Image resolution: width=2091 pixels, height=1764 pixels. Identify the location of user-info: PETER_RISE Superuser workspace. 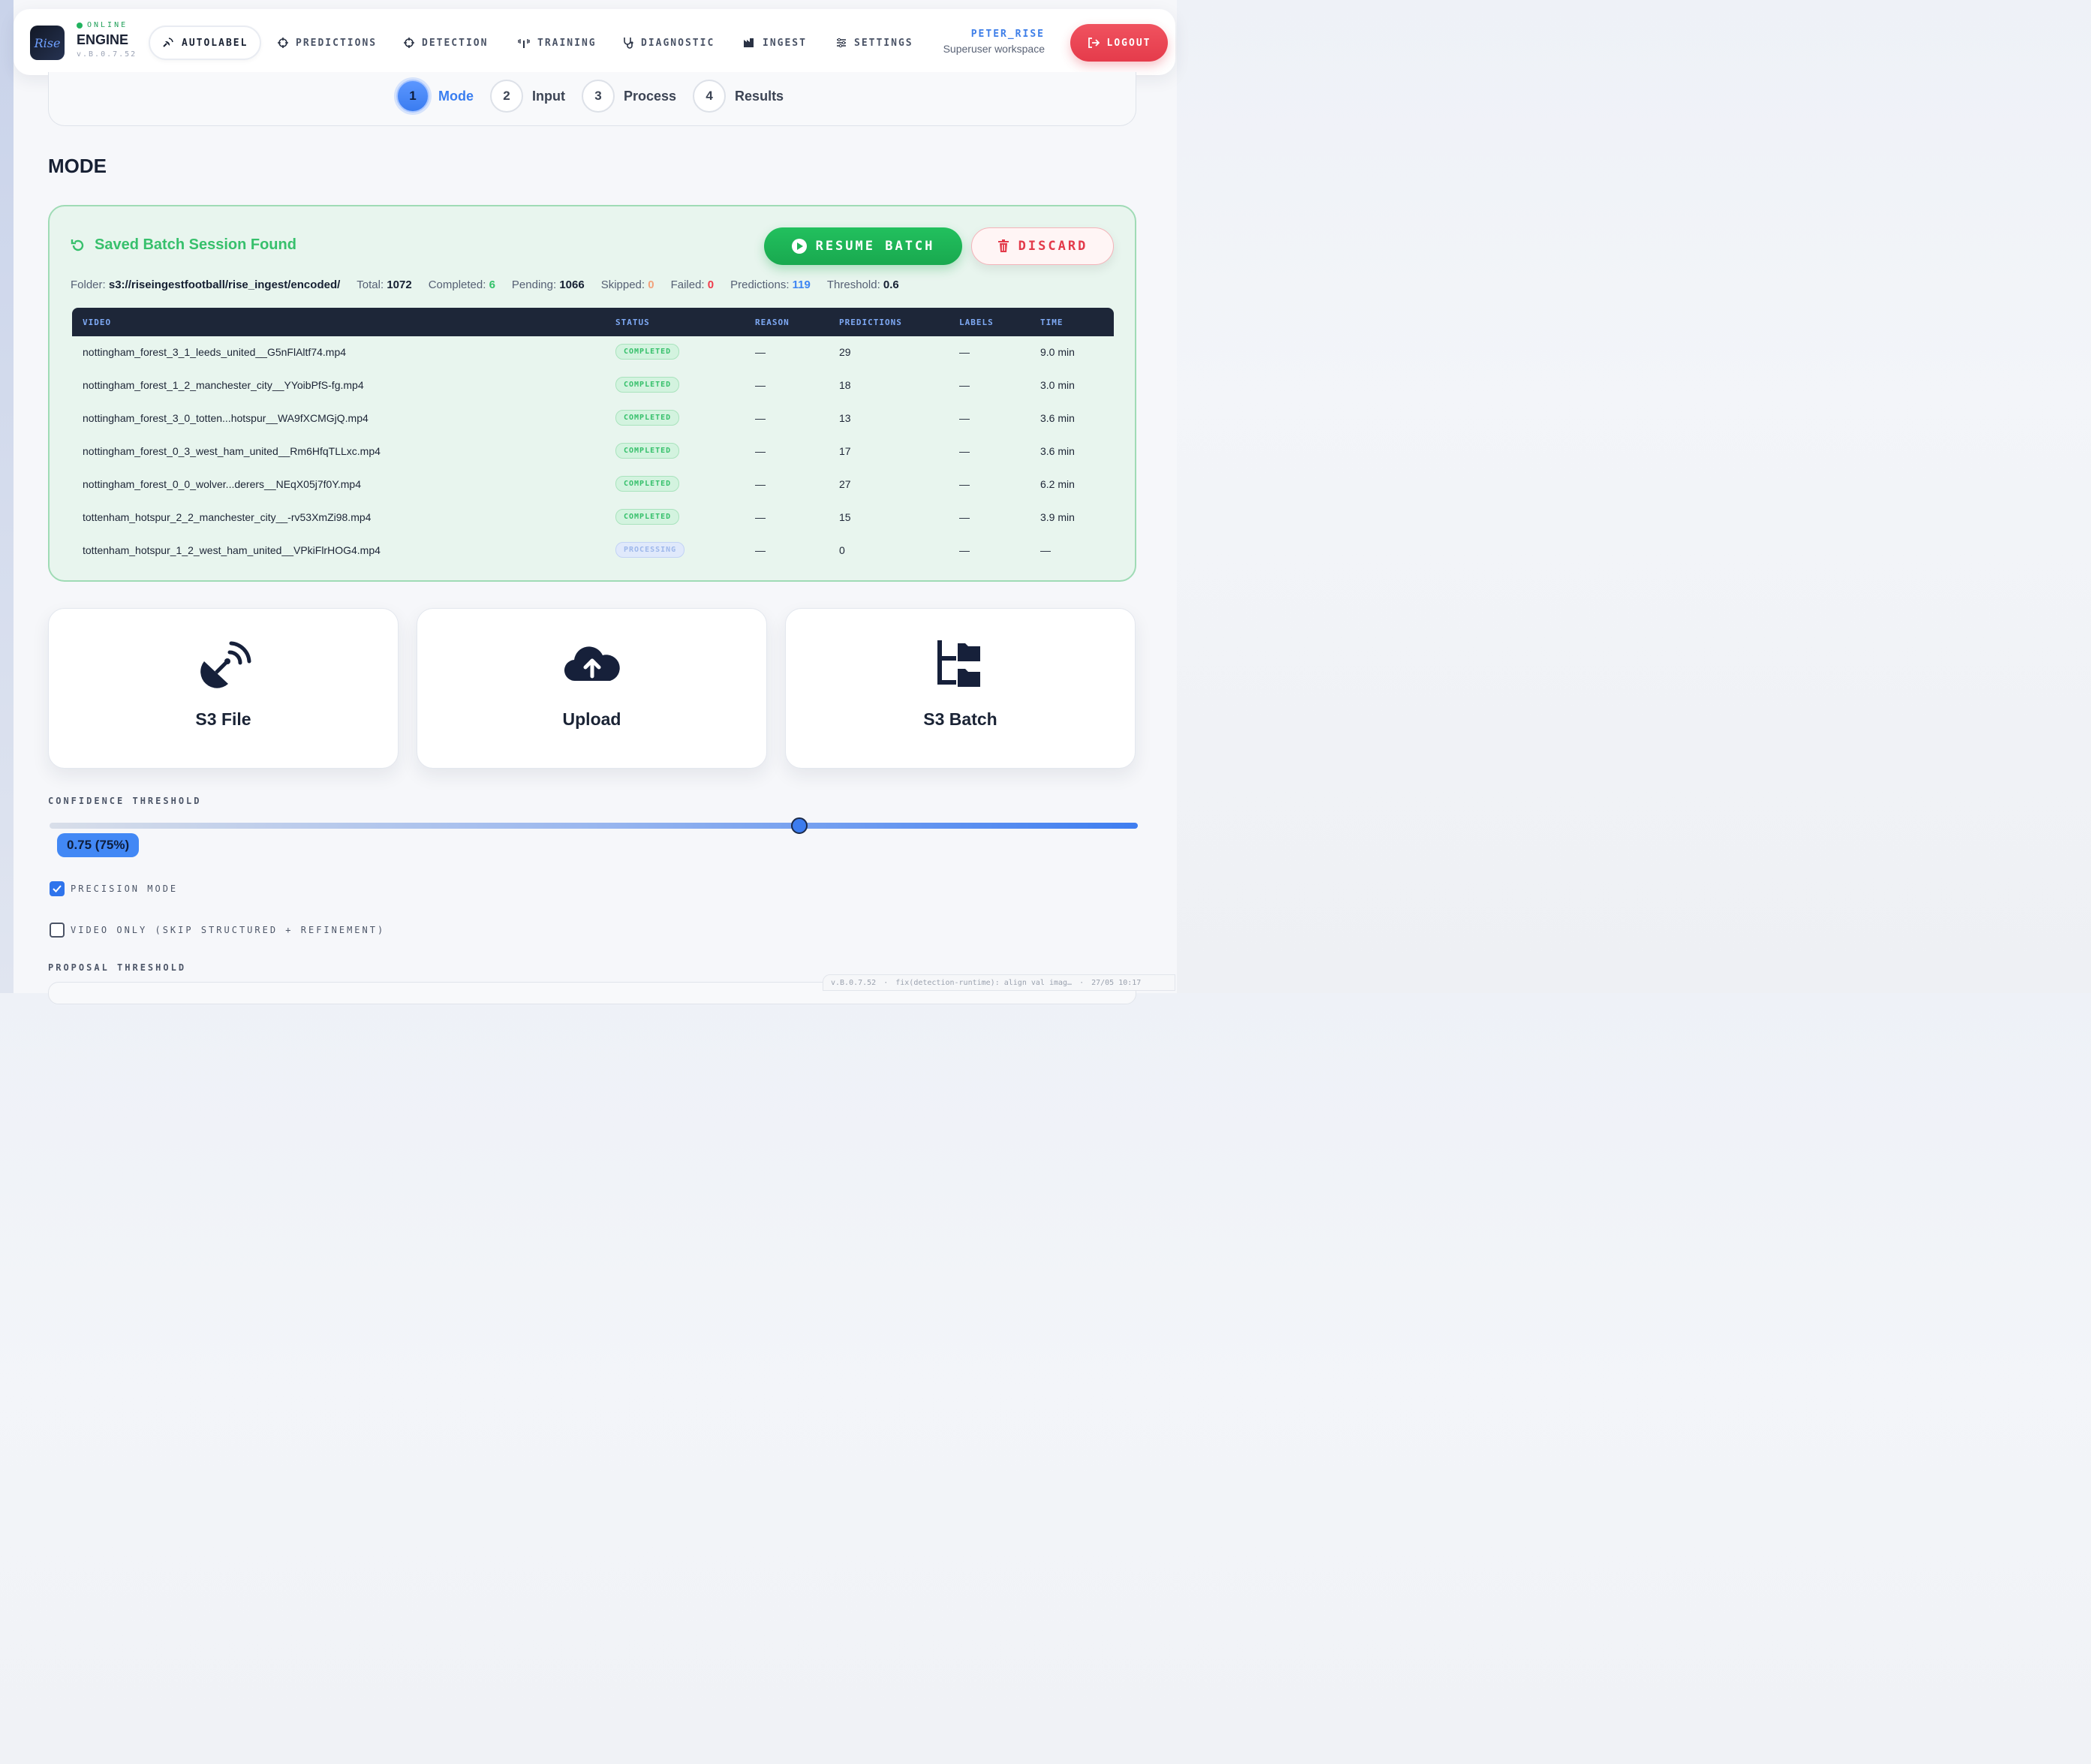
(994, 42).